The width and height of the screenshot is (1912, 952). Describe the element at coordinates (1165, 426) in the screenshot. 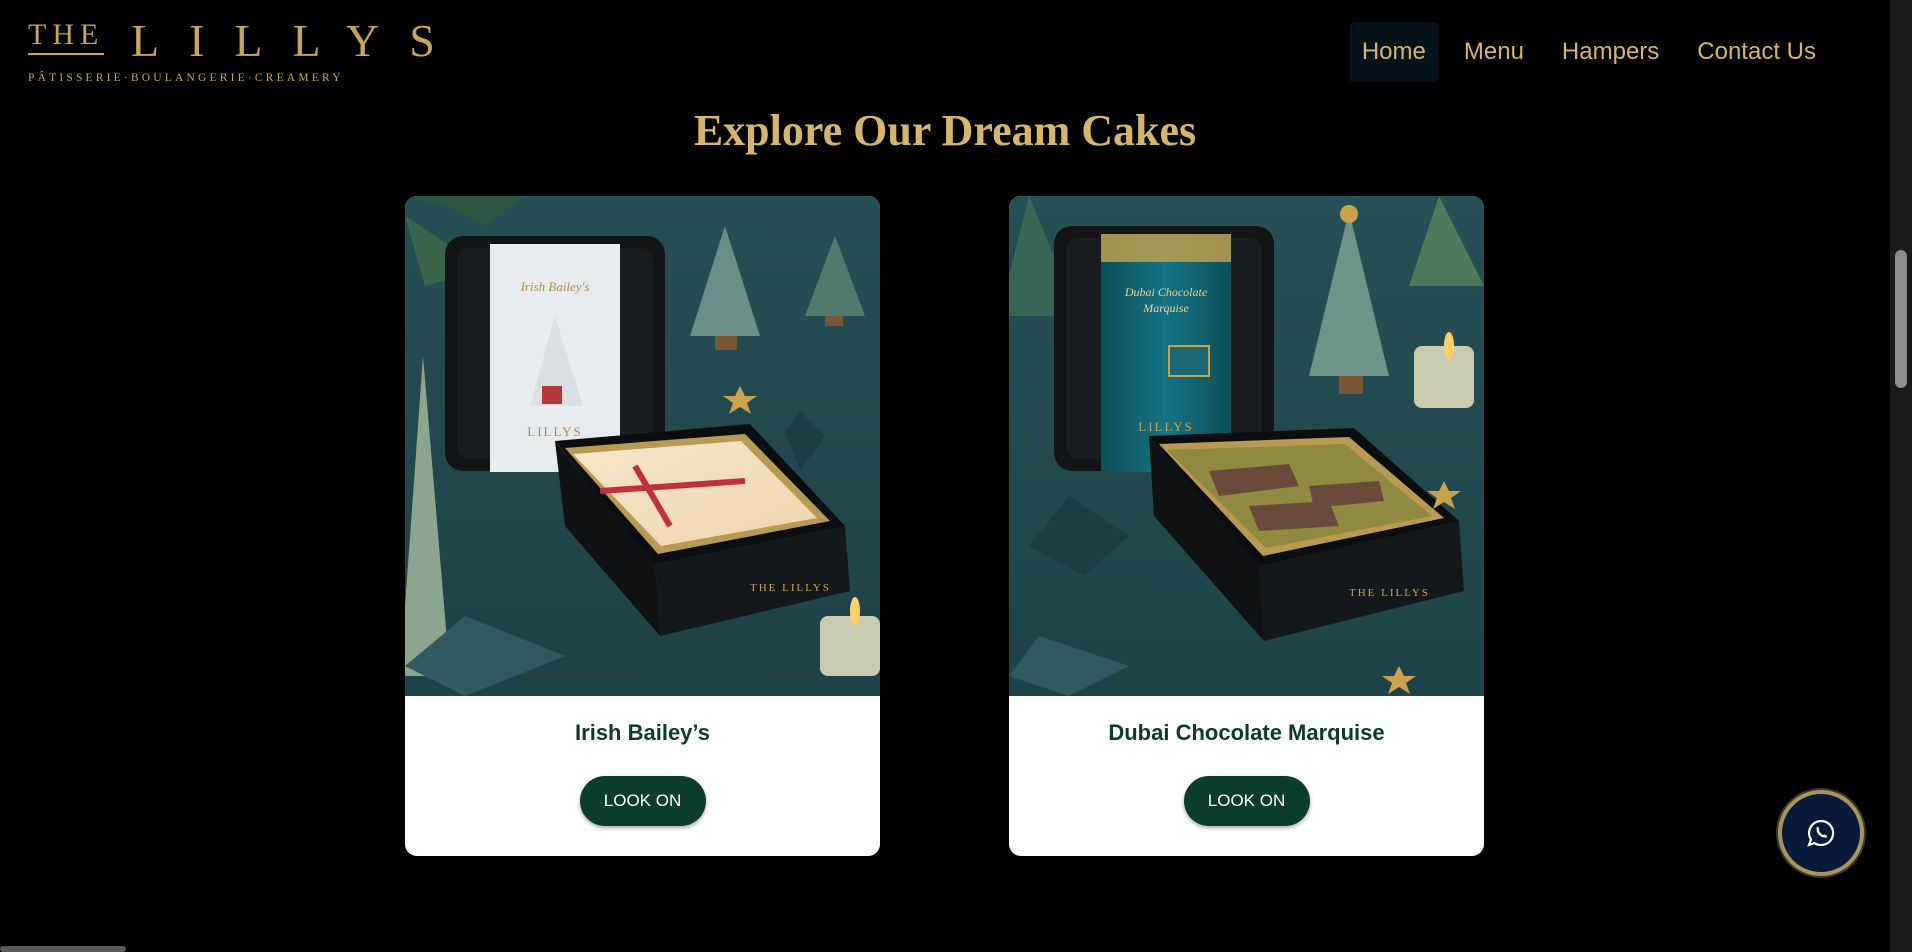

I see `sleeve-brand-dubai: LILLYS` at that location.